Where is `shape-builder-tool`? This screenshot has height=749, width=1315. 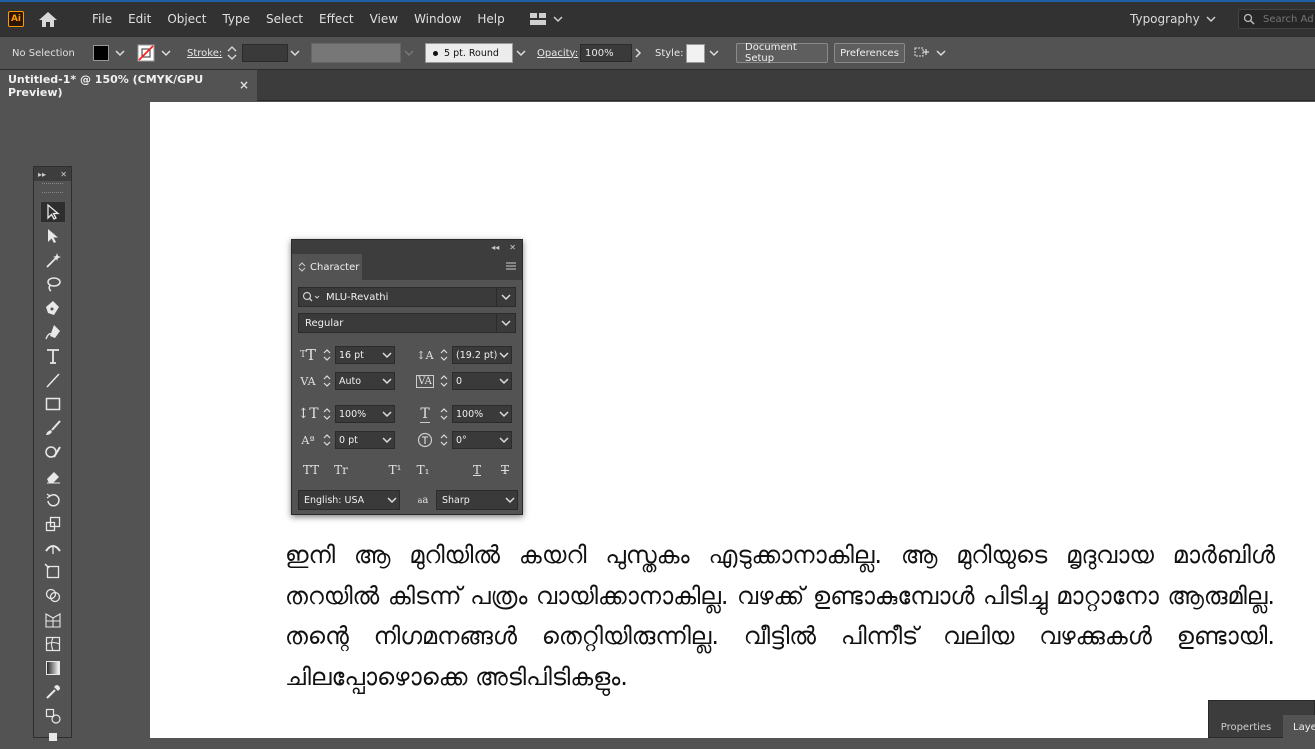 shape-builder-tool is located at coordinates (53, 596).